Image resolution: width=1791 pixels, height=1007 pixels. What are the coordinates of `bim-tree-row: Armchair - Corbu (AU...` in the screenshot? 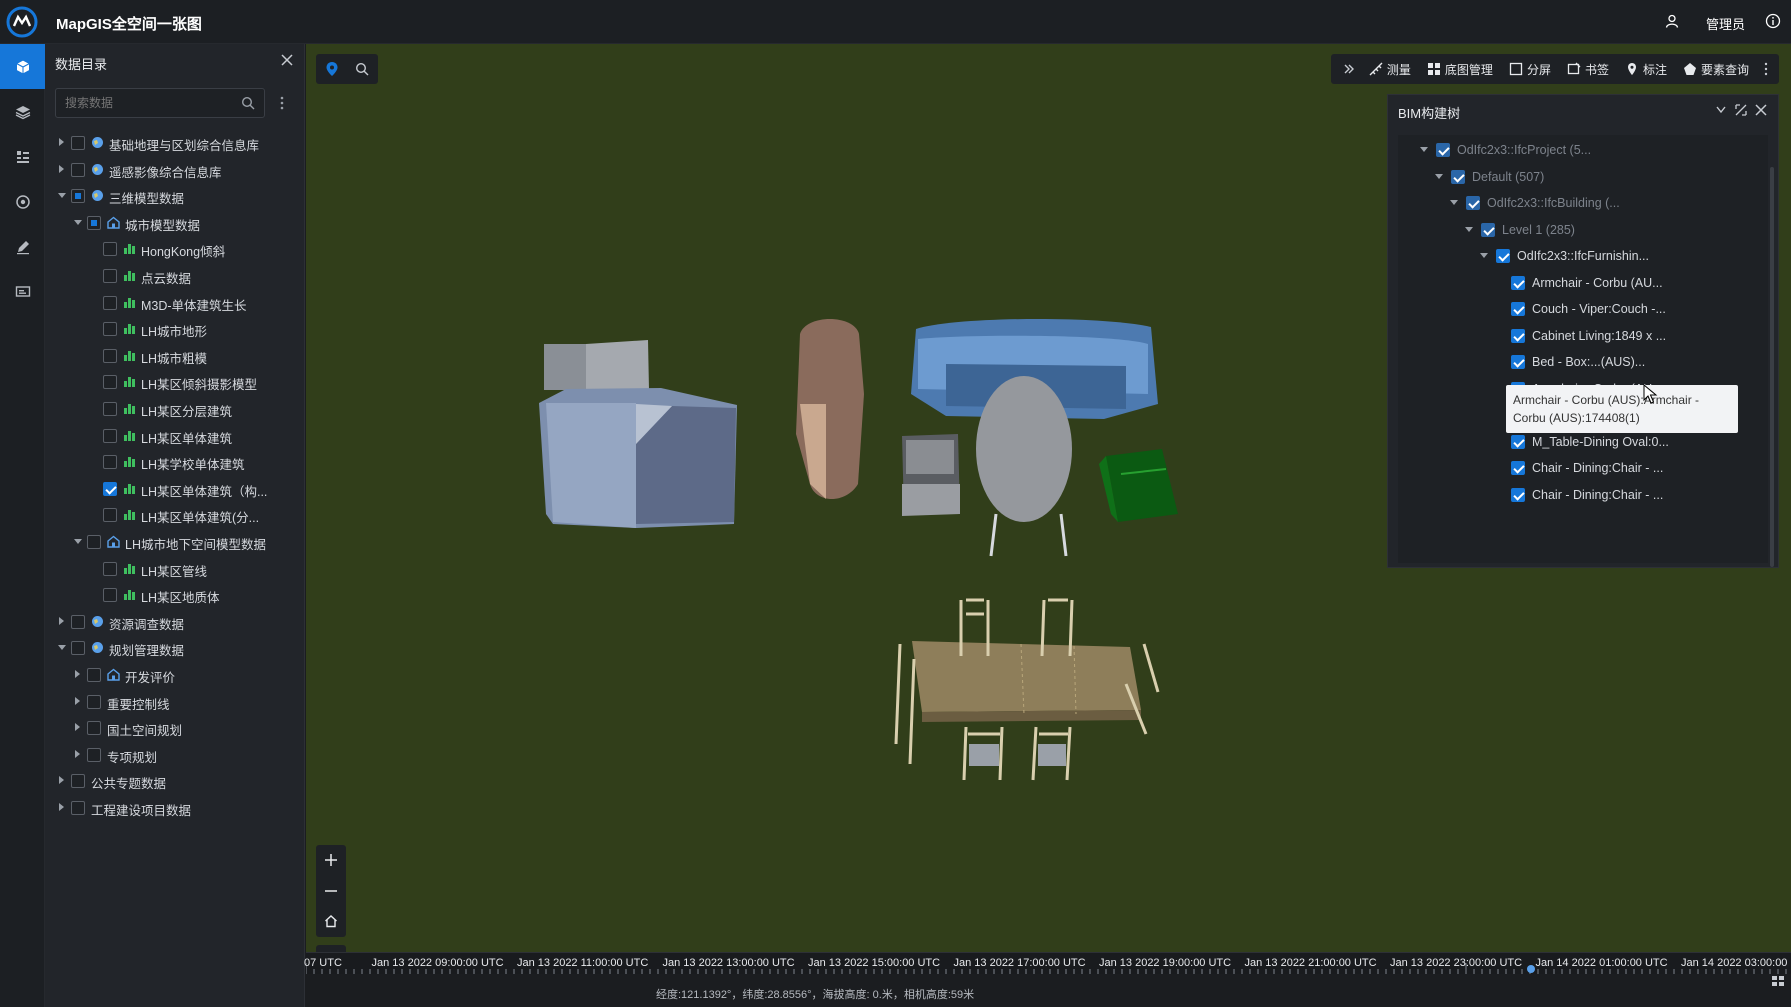 It's located at (1578, 283).